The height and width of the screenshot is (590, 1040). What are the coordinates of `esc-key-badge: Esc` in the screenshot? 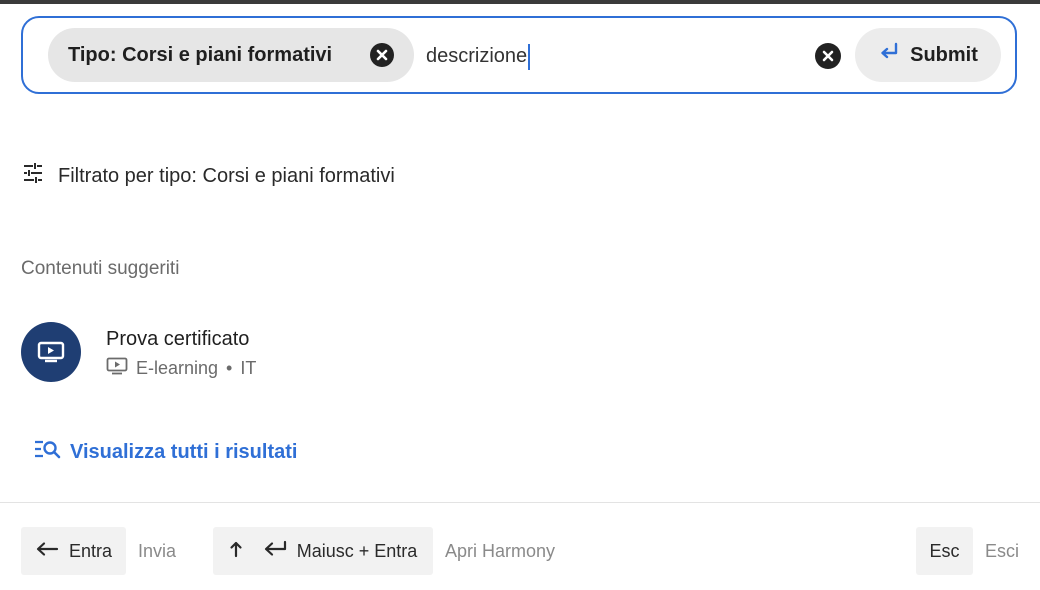 It's located at (944, 551).